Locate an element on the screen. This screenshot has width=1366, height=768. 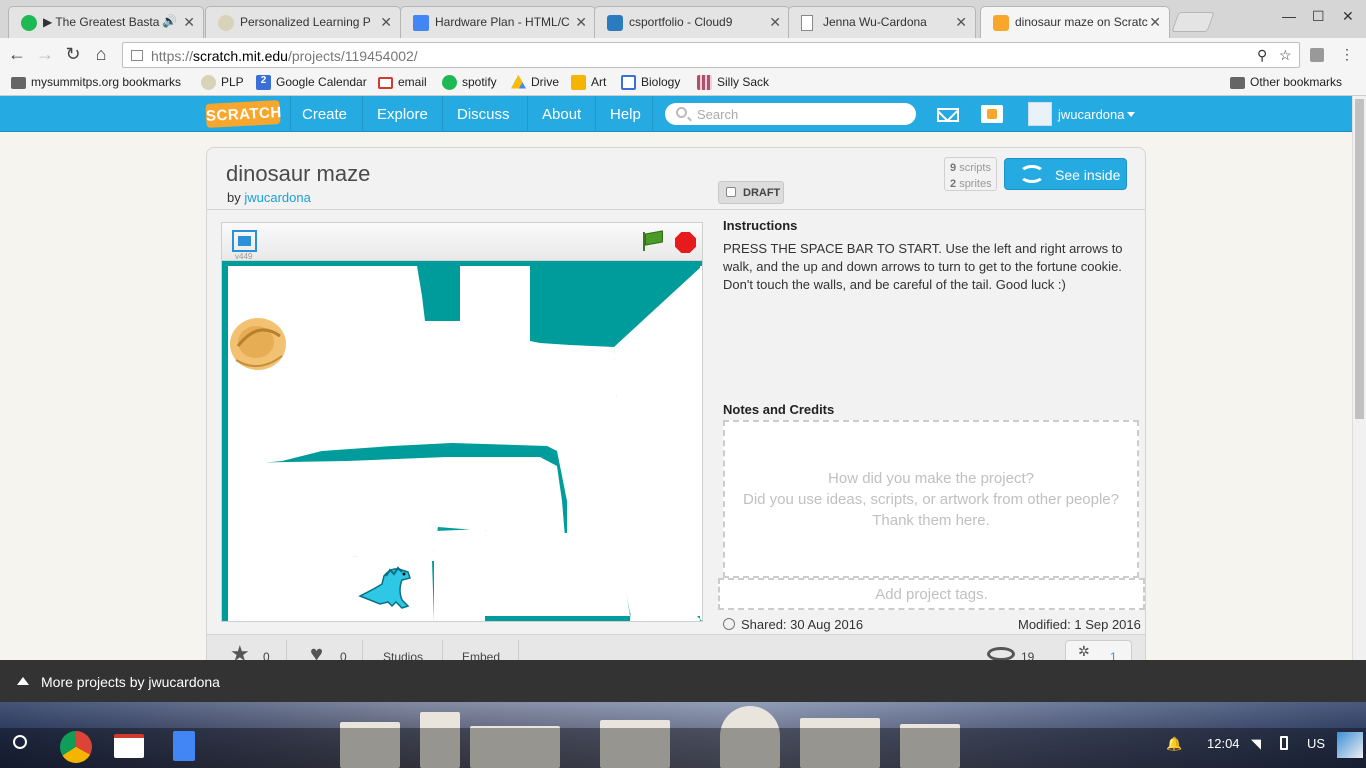
spotify-icon is located at coordinates (29, 23).